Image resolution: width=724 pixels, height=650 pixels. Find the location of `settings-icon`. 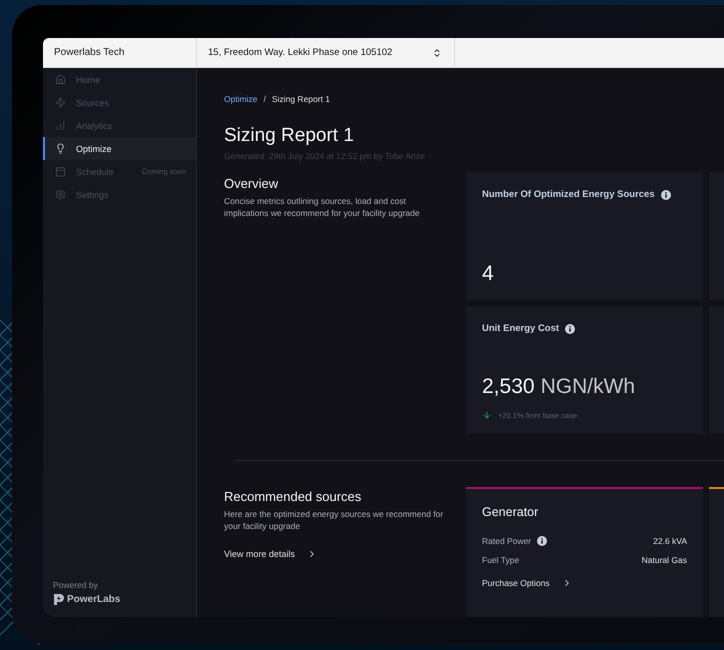

settings-icon is located at coordinates (60, 194).